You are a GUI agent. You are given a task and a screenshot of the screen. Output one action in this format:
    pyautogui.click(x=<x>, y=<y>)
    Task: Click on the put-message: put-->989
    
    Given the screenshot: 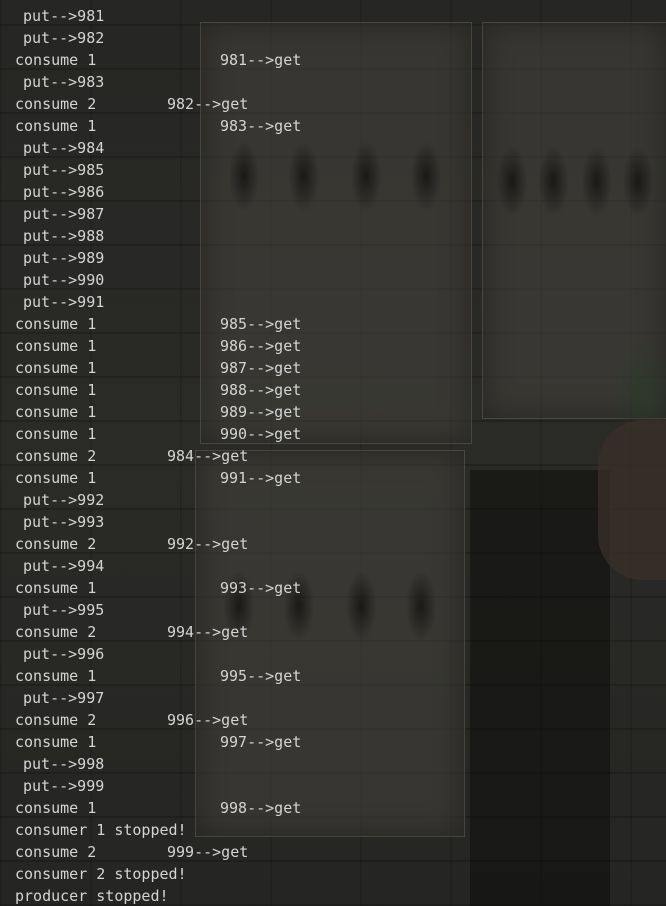 What is the action you would take?
    pyautogui.click(x=64, y=258)
    